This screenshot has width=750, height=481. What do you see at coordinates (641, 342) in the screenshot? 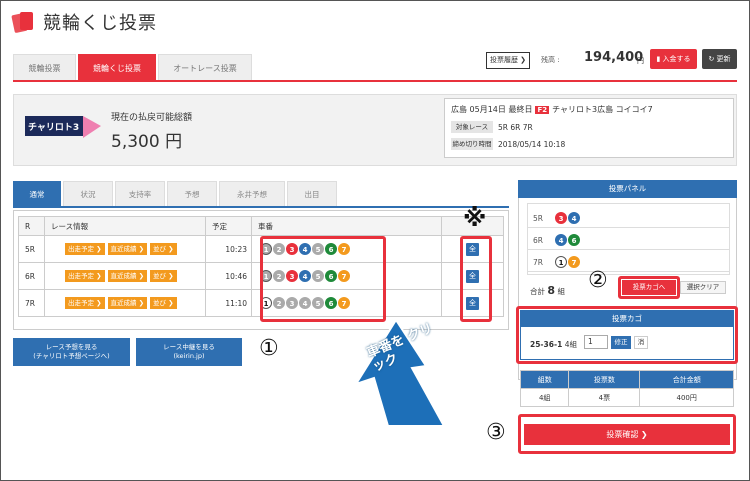
I see `delete-button: 消` at bounding box center [641, 342].